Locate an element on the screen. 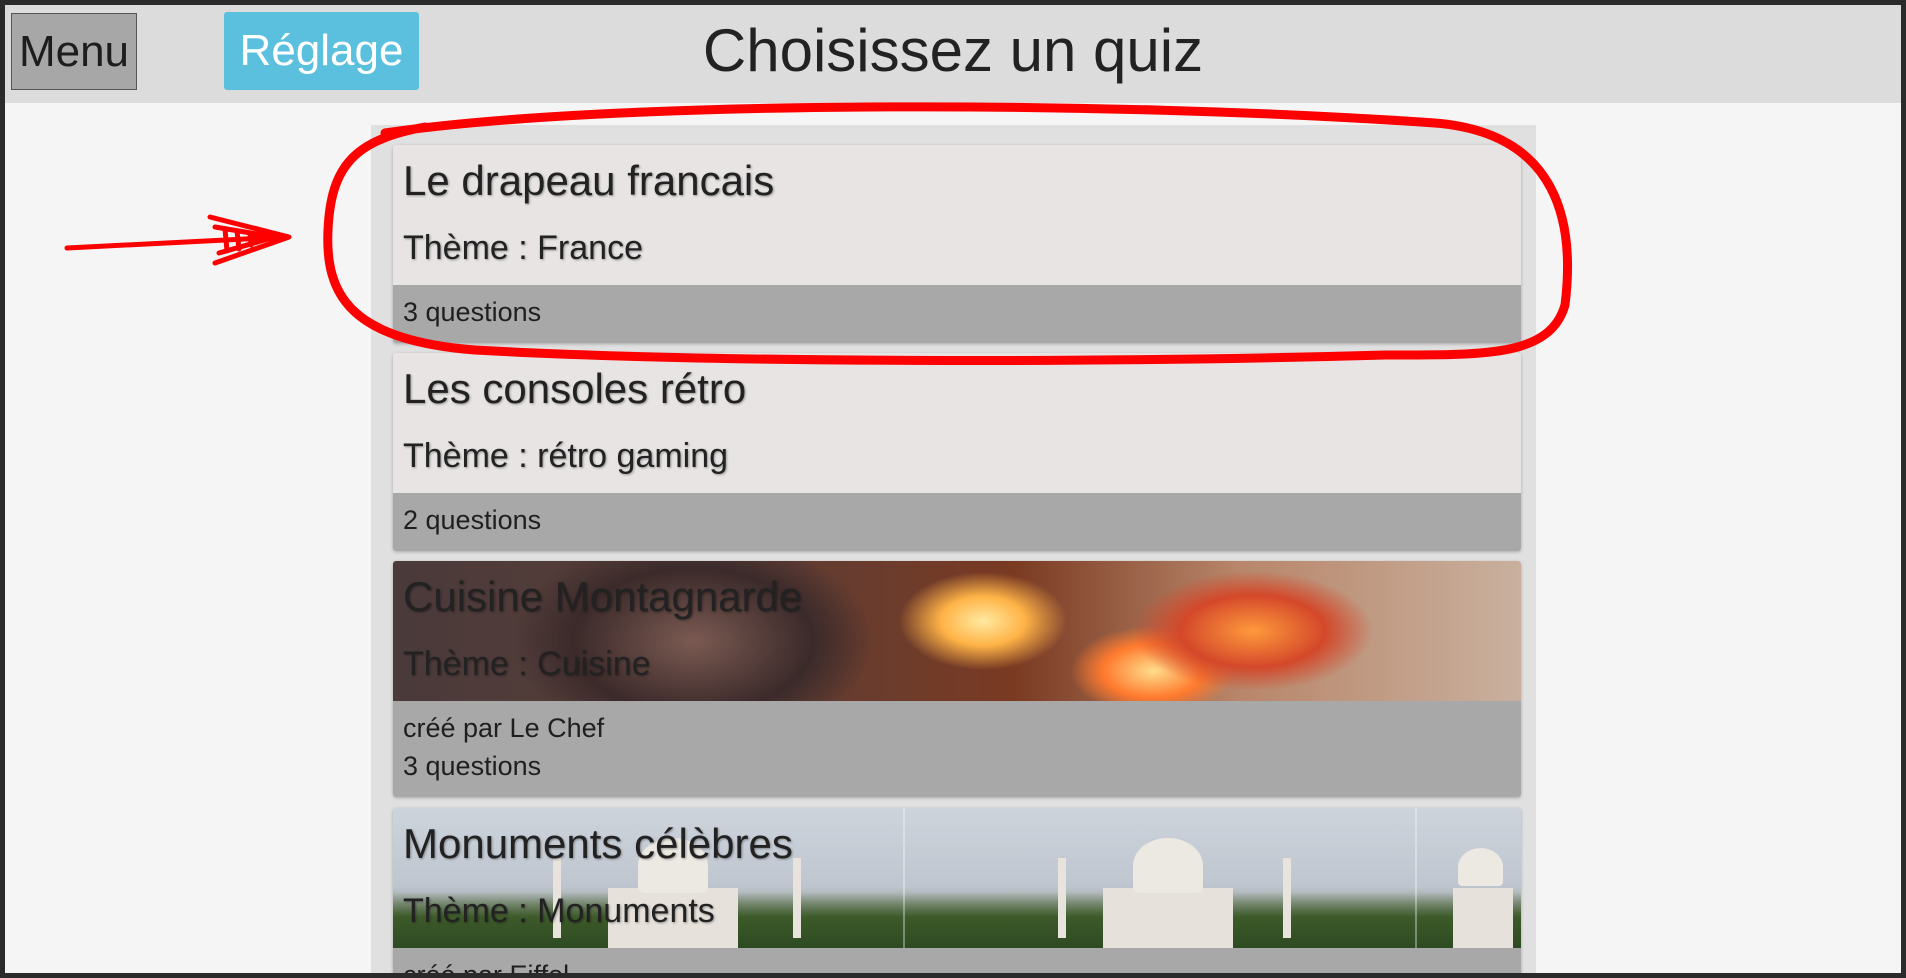  quiz-card-header: Le drapeau francais Thème : France is located at coordinates (957, 215).